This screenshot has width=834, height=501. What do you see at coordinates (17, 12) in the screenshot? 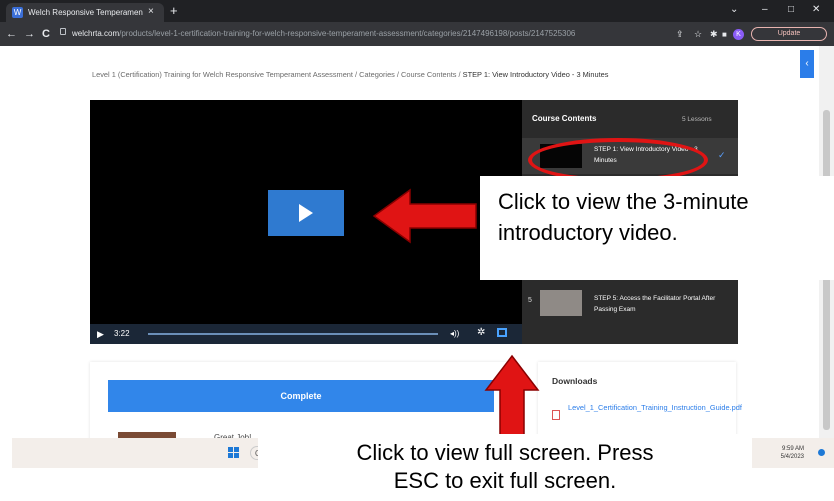
I see `site-favicon-icon: W` at bounding box center [17, 12].